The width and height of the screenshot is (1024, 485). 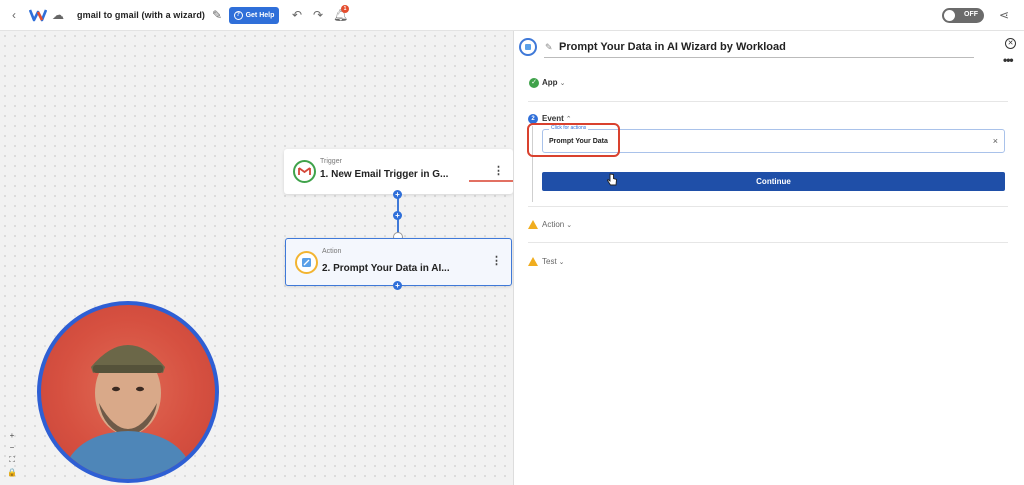 I want to click on action-node: Action 2. Prompt Your Data in AI... ⋮, so click(x=398, y=262).